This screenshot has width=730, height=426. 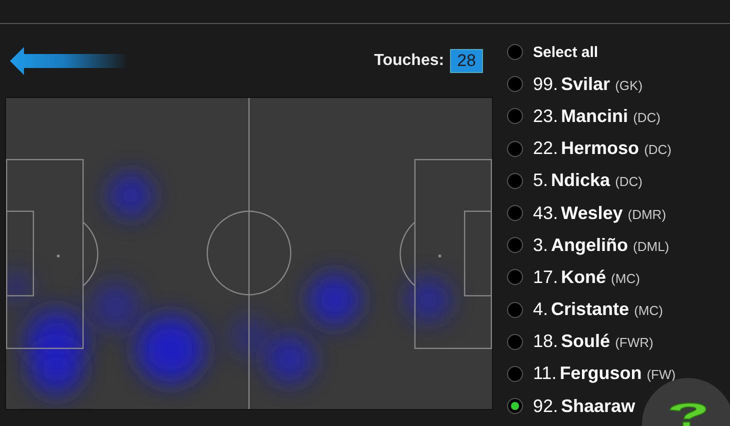 What do you see at coordinates (601, 245) in the screenshot?
I see `player-label: 3. Angeliño (DML)` at bounding box center [601, 245].